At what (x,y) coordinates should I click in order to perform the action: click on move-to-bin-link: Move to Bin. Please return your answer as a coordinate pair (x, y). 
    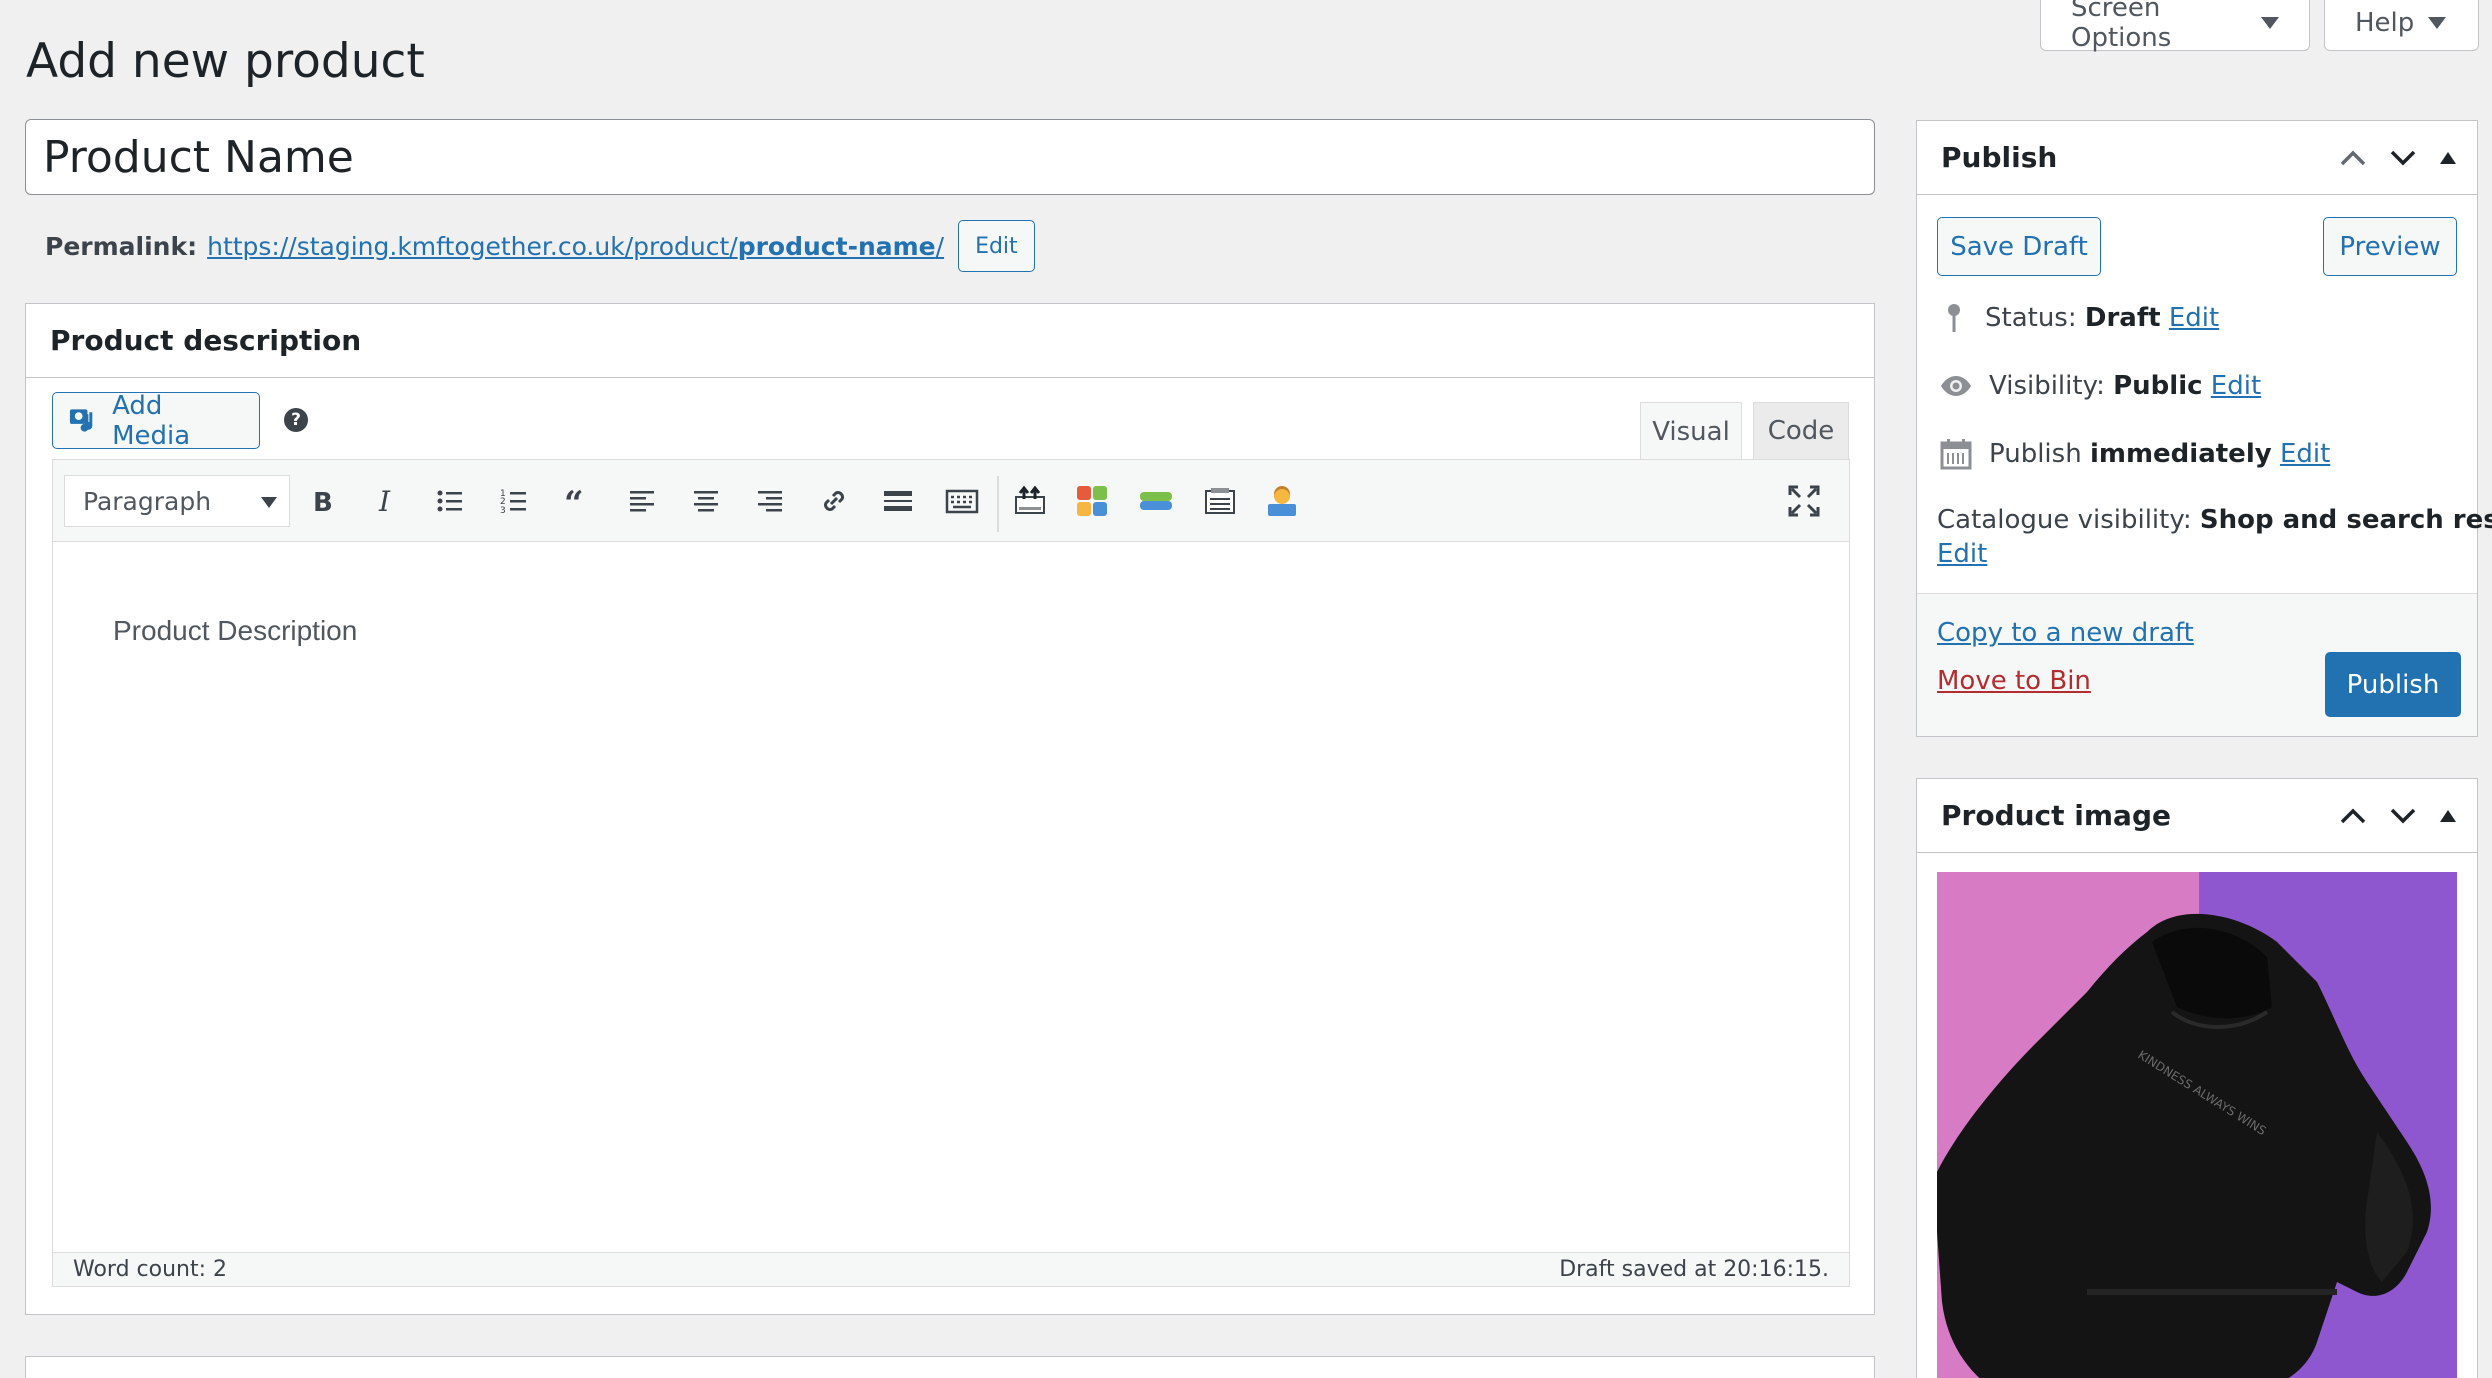
    Looking at the image, I should click on (2014, 681).